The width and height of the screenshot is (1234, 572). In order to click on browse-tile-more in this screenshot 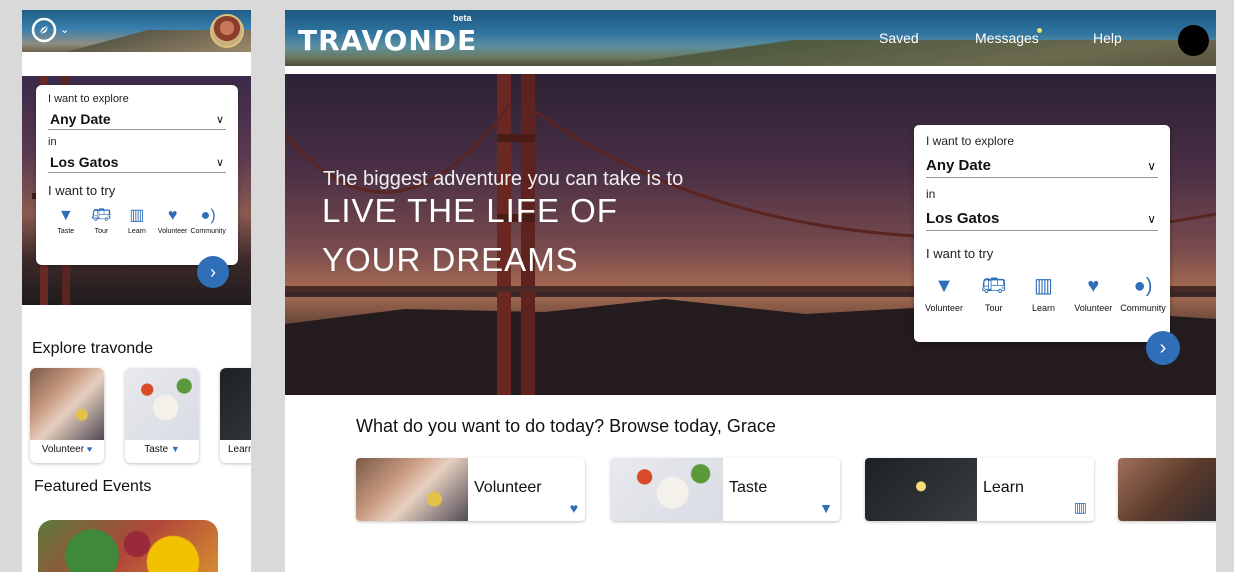, I will do `click(1167, 489)`.